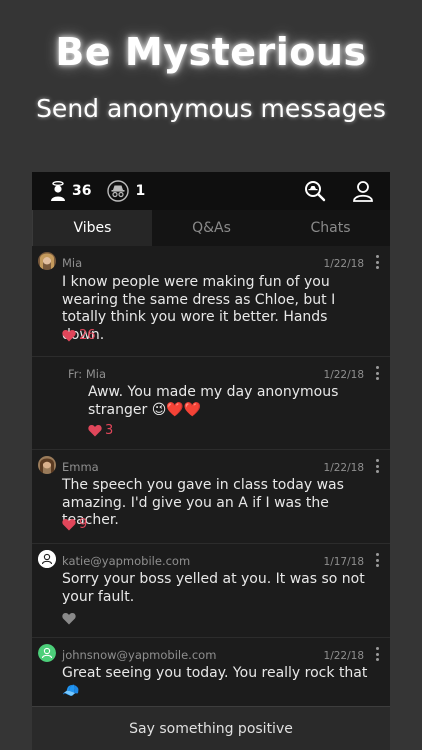 The width and height of the screenshot is (422, 750). I want to click on promo-subline: Send anonymous messages, so click(211, 108).